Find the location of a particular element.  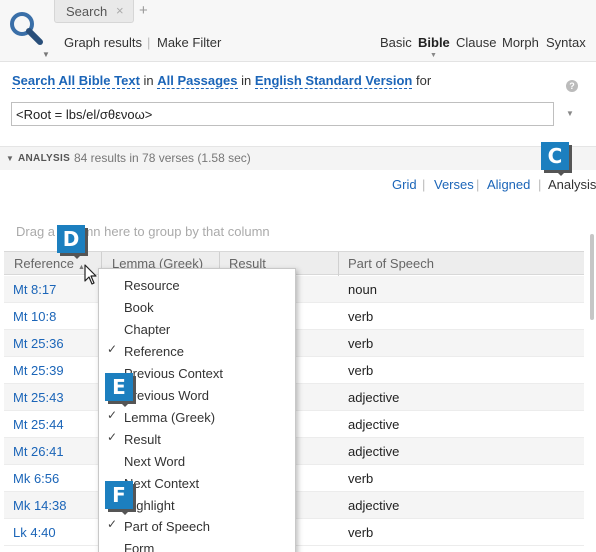

mode-clause: Clause is located at coordinates (476, 42).